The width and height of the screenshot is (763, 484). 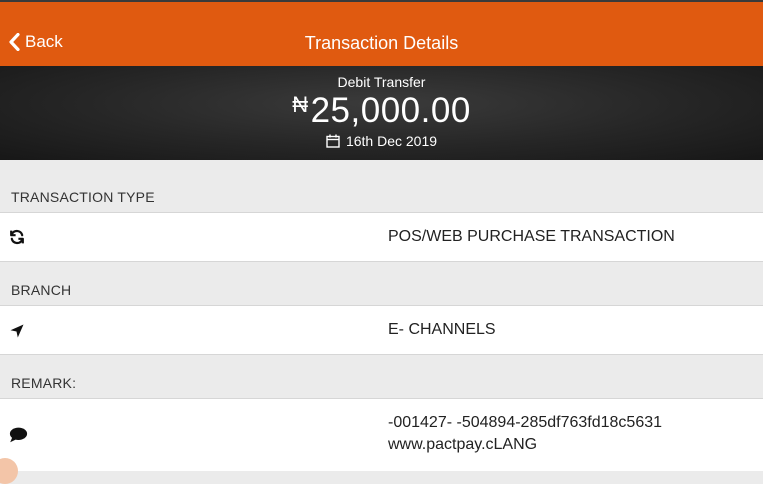 I want to click on calendar-icon, so click(x=333, y=141).